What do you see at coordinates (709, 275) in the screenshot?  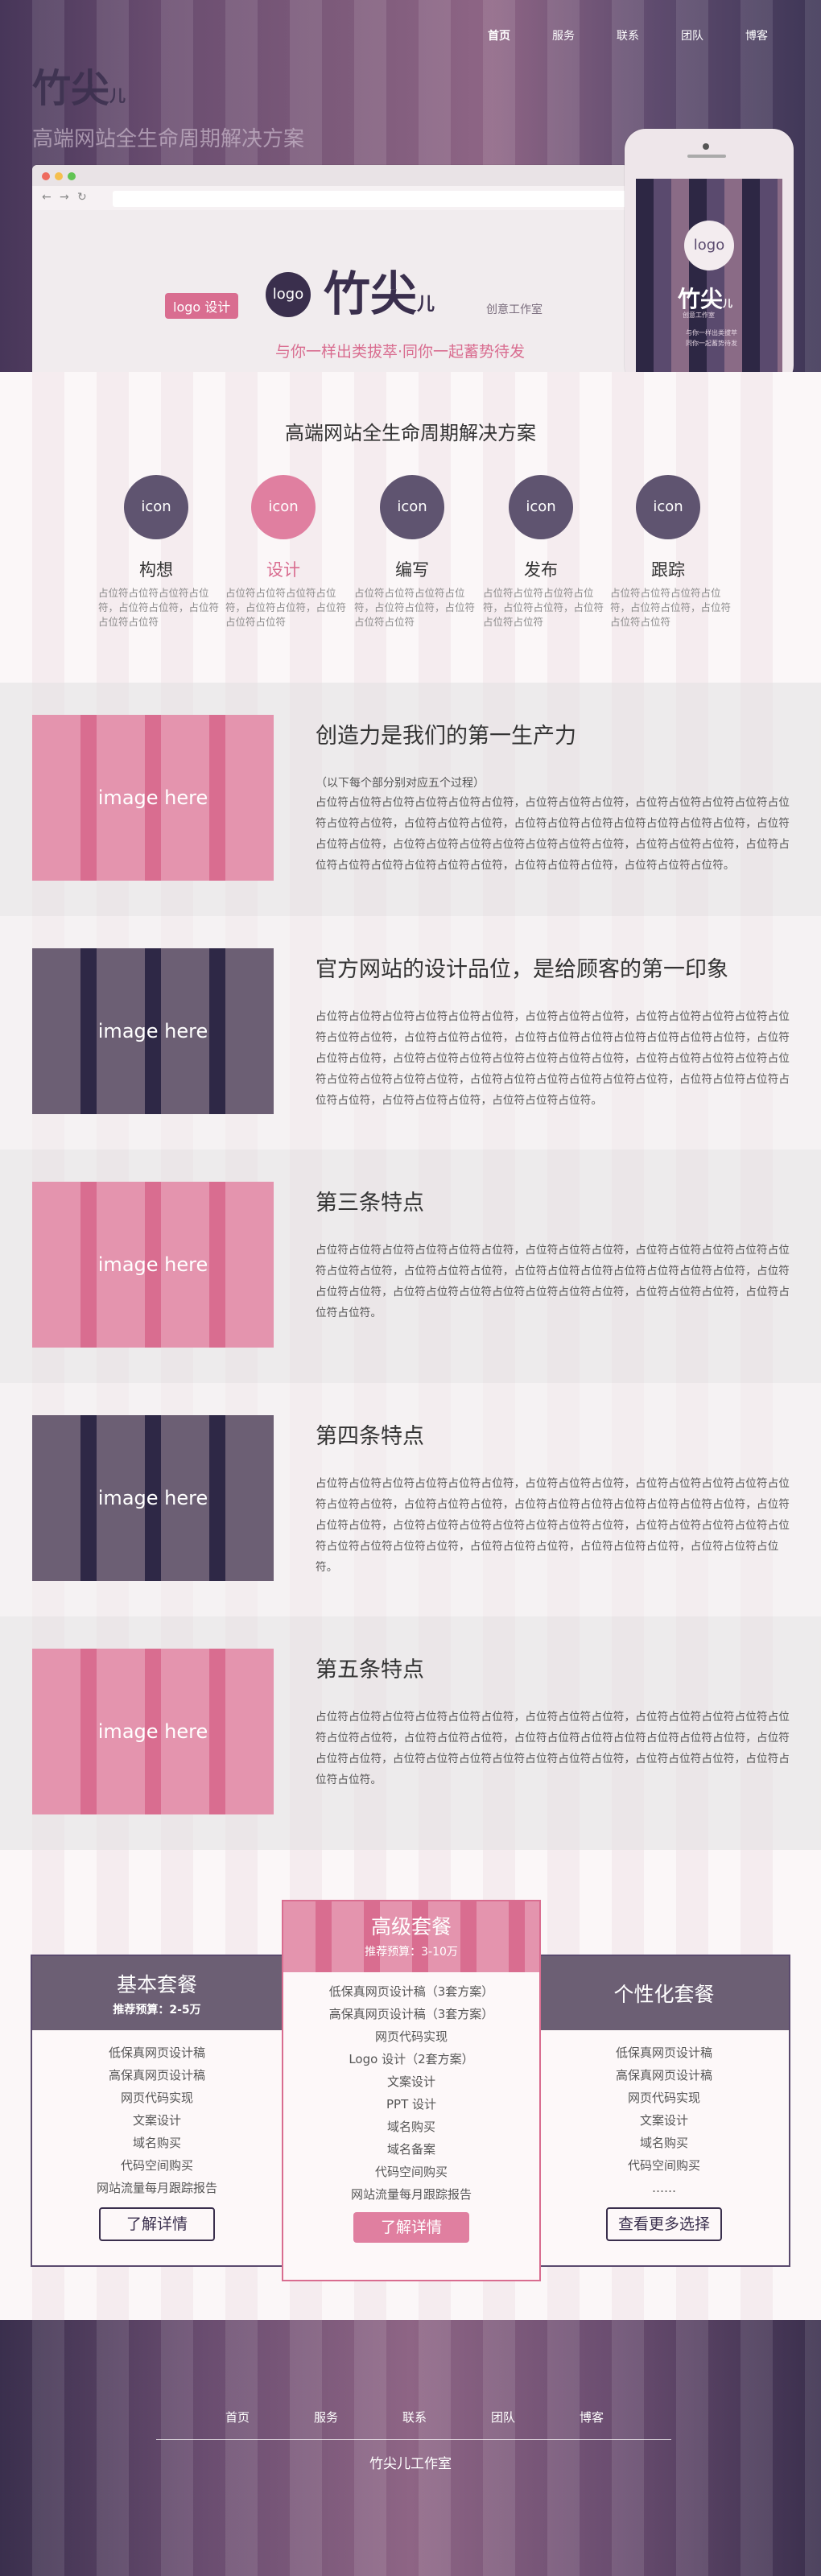 I see `phone-screen: logo 竹尖儿 创意工作室 与你一样出类拔萃 同你一起蓄势待发` at bounding box center [709, 275].